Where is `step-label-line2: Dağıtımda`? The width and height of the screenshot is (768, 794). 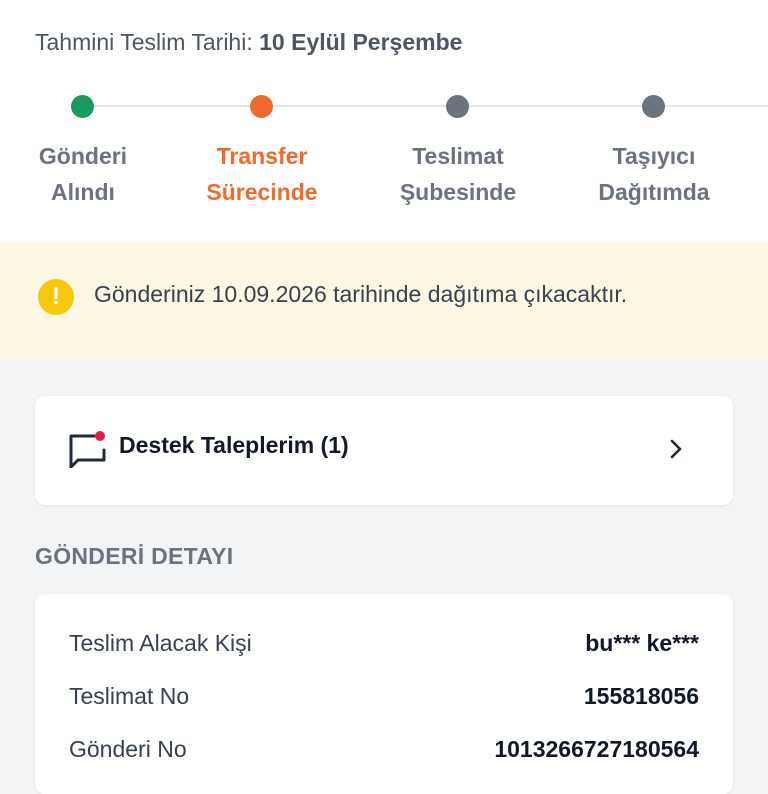
step-label-line2: Dağıtımda is located at coordinates (654, 192).